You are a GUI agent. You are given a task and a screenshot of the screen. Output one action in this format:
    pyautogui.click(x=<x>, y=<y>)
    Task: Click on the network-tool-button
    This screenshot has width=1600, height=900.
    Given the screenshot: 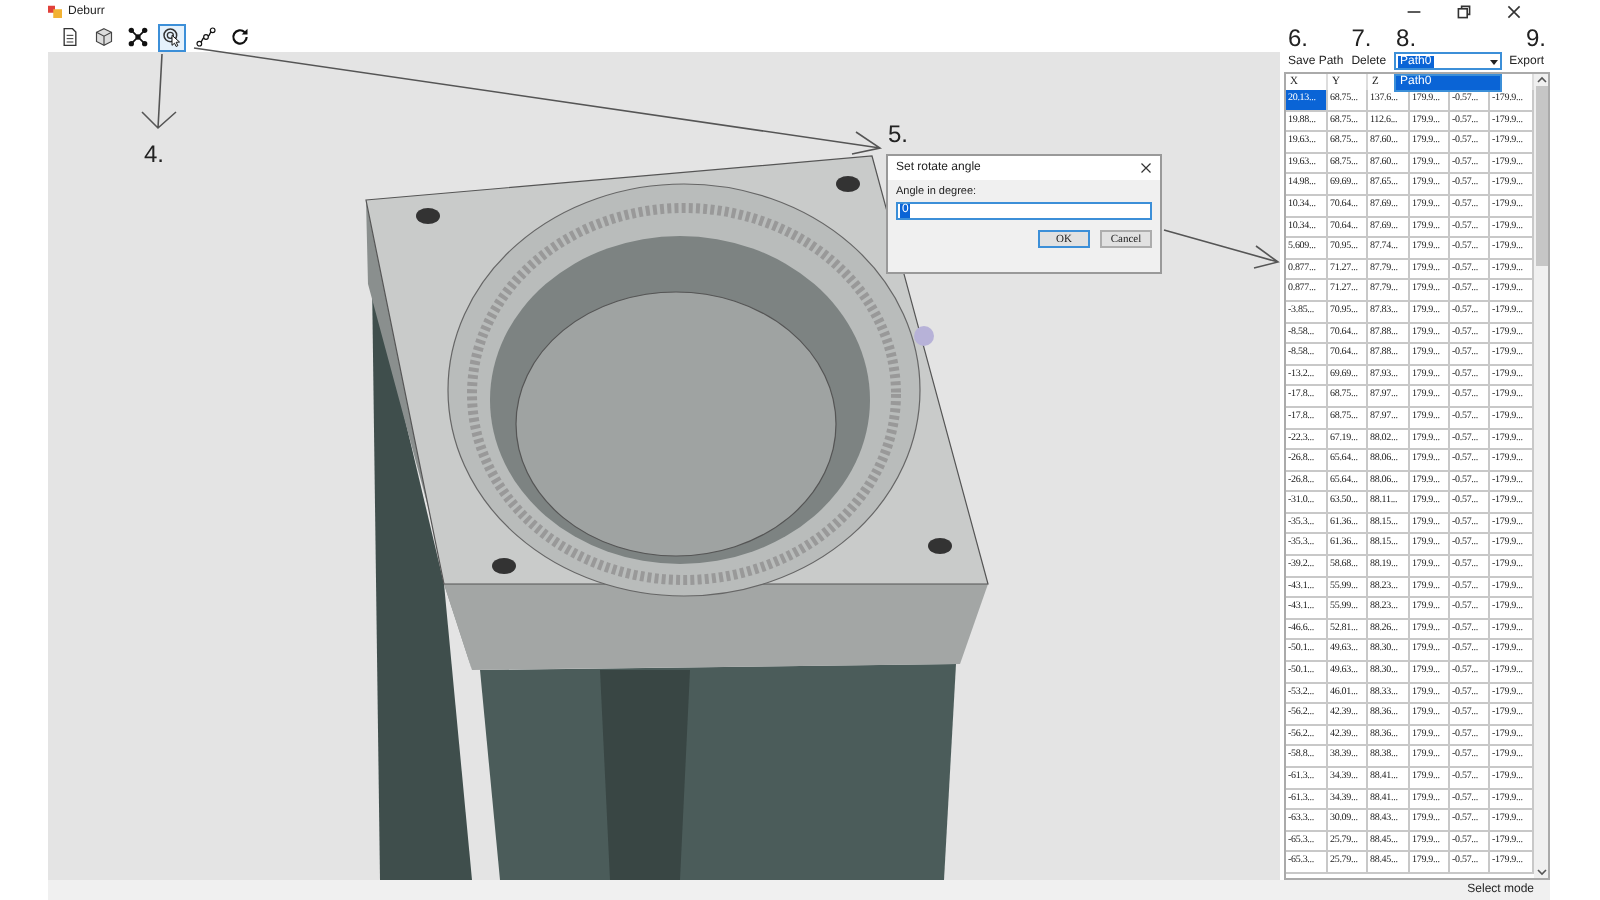 What is the action you would take?
    pyautogui.click(x=138, y=37)
    